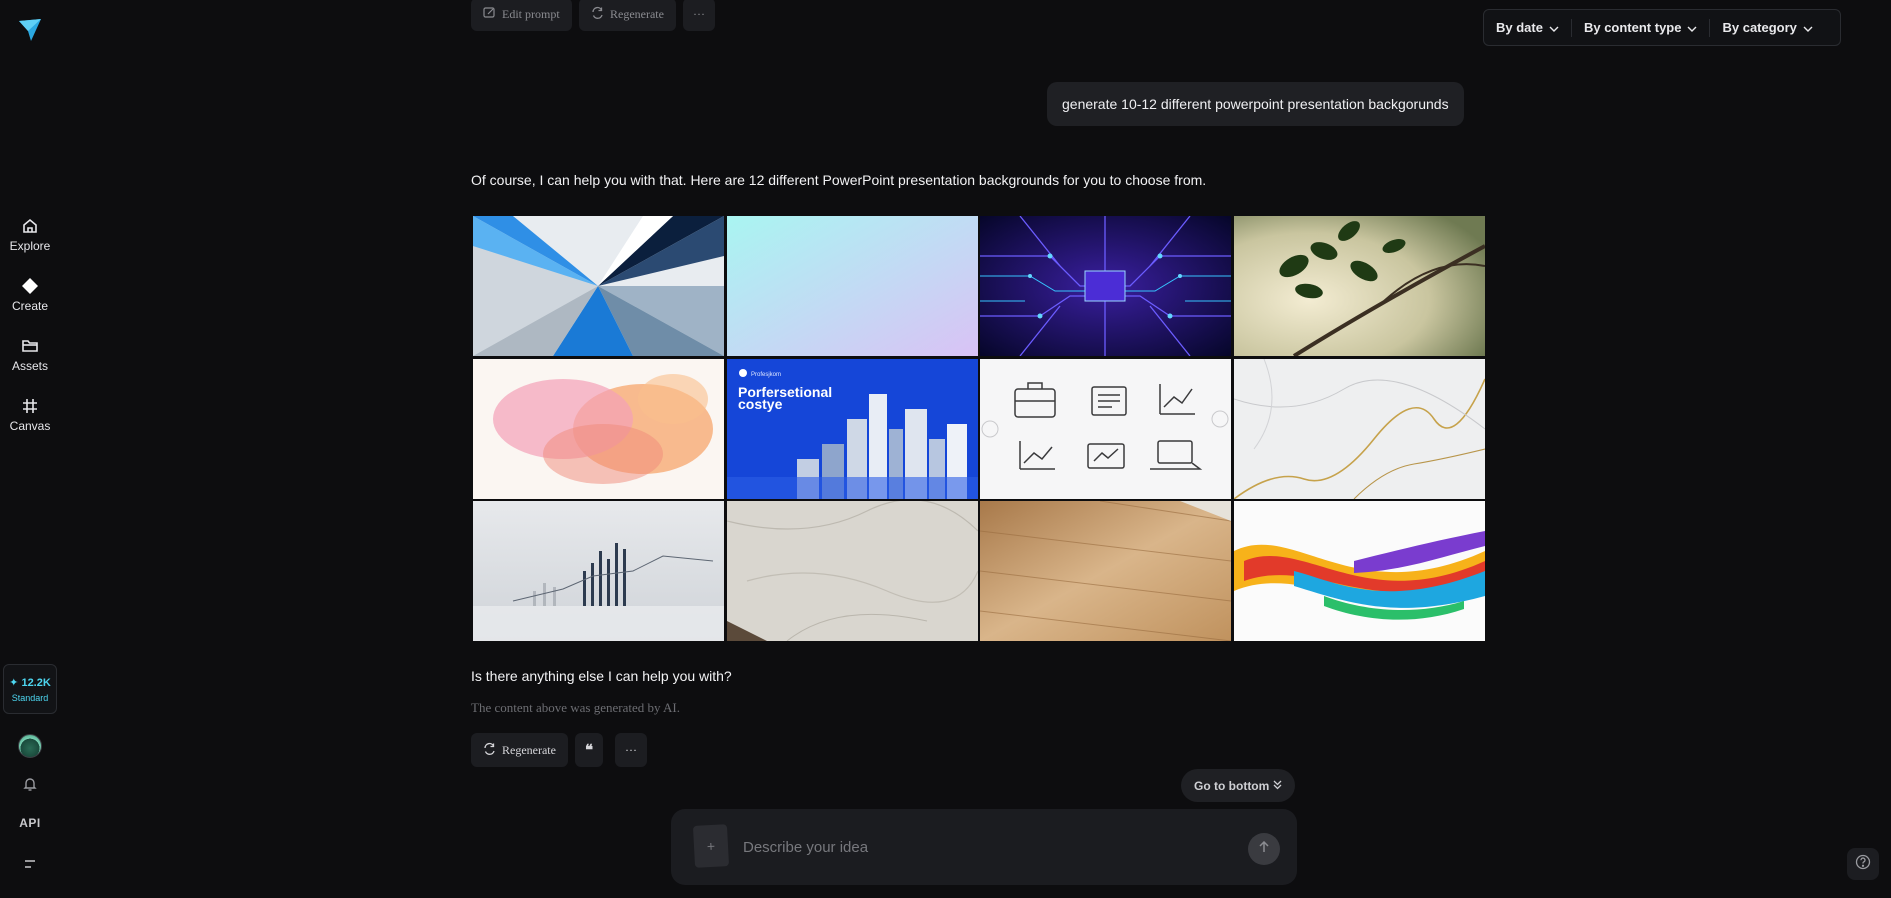 The width and height of the screenshot is (1891, 898). Describe the element at coordinates (489, 14) in the screenshot. I see `edit-icon` at that location.